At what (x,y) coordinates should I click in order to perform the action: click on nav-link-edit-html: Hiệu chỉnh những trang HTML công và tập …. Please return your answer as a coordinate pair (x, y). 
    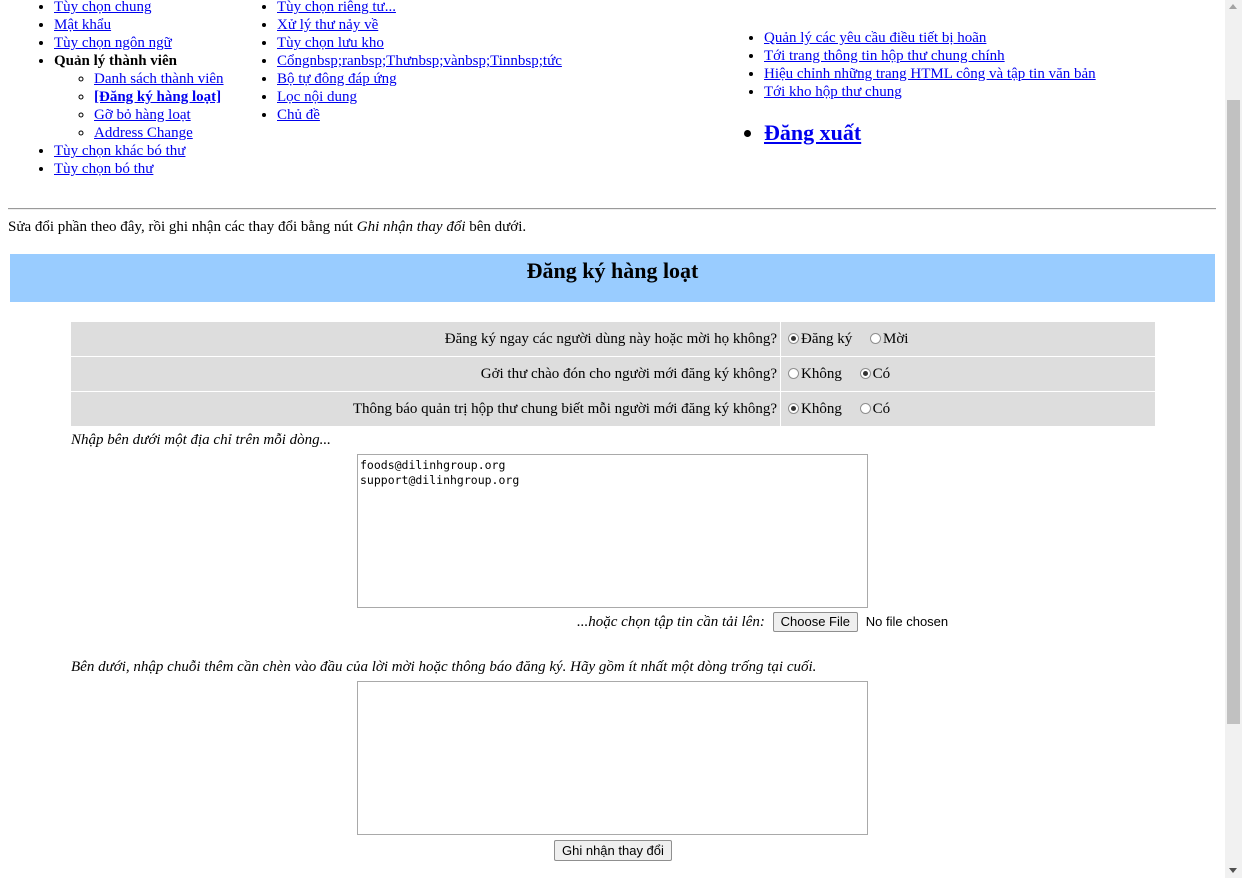
    Looking at the image, I should click on (930, 74).